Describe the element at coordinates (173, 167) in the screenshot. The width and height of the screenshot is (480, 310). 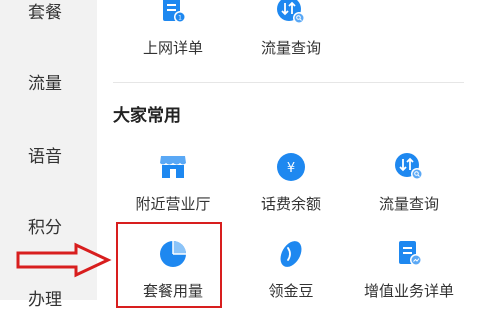
I see `store-icon` at that location.